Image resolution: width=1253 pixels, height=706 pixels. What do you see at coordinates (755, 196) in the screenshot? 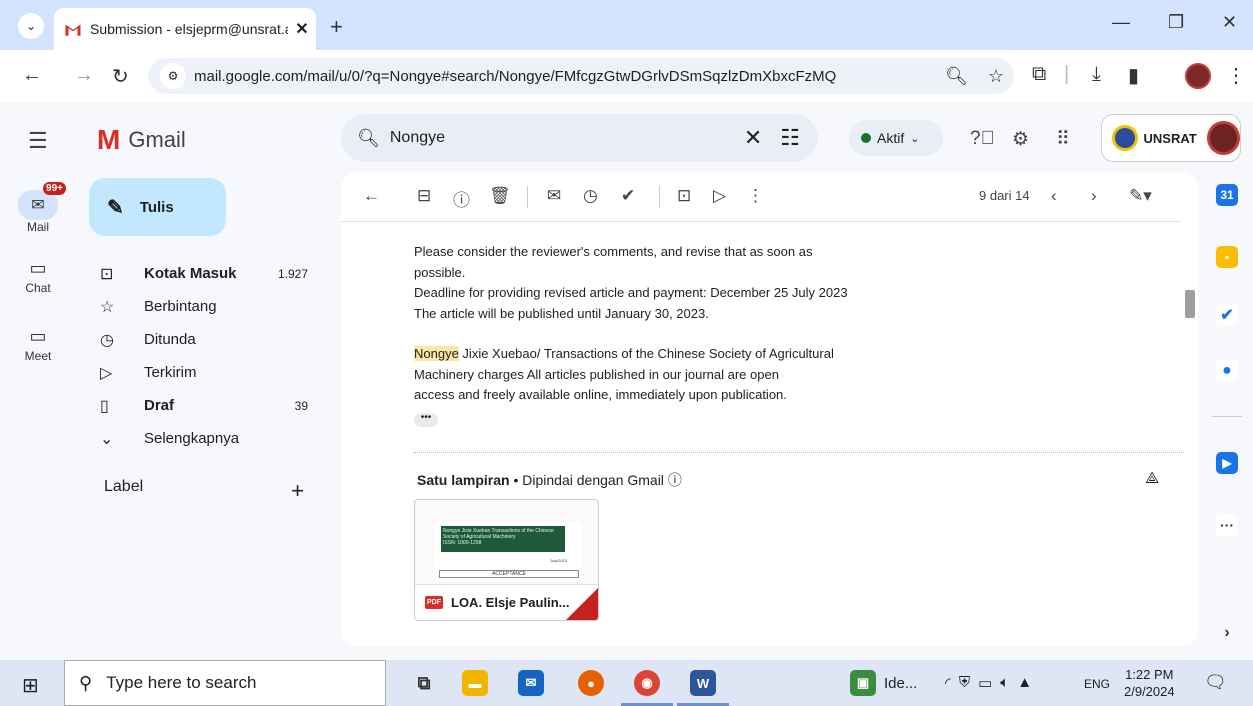
I see `more-actions-icon: ⋮` at bounding box center [755, 196].